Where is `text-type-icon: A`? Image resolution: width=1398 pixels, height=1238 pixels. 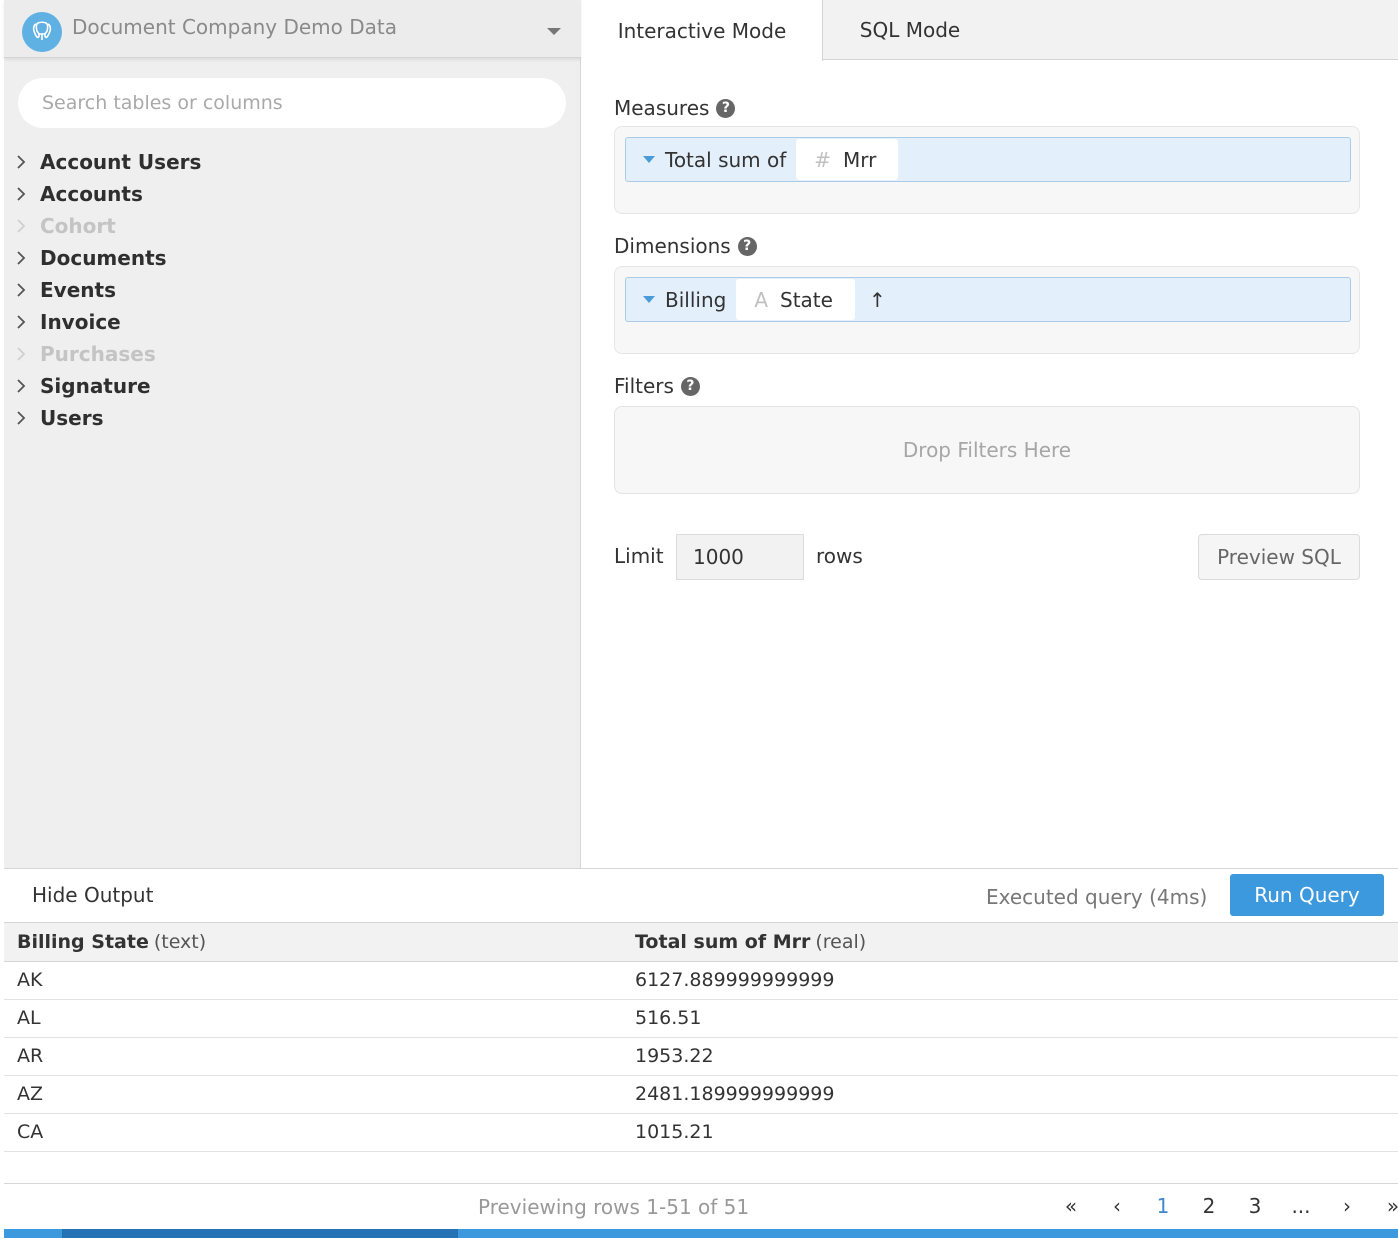 text-type-icon: A is located at coordinates (761, 299).